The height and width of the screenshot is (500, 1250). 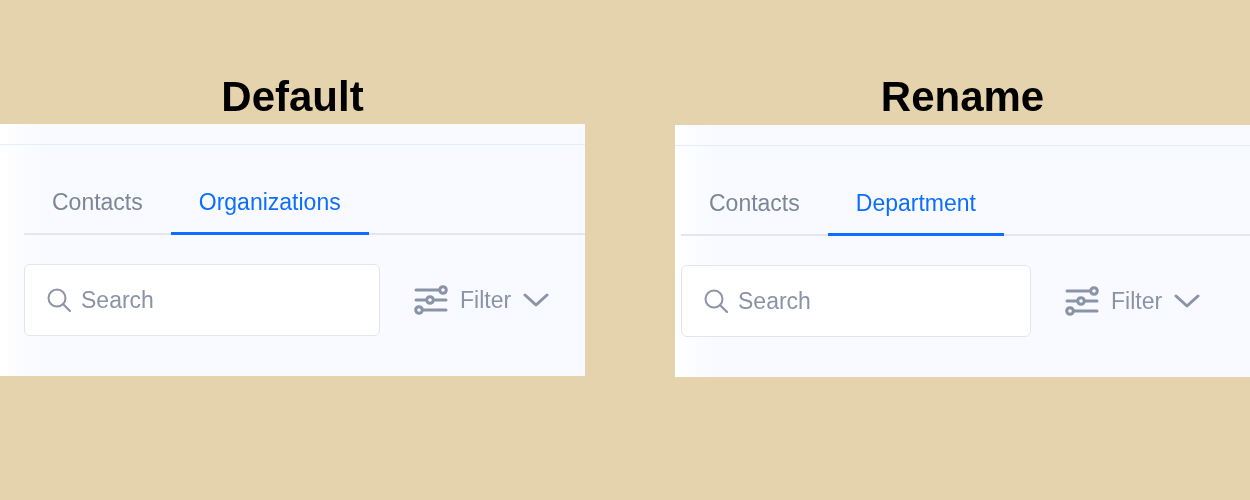 I want to click on tab: Department, so click(x=915, y=191).